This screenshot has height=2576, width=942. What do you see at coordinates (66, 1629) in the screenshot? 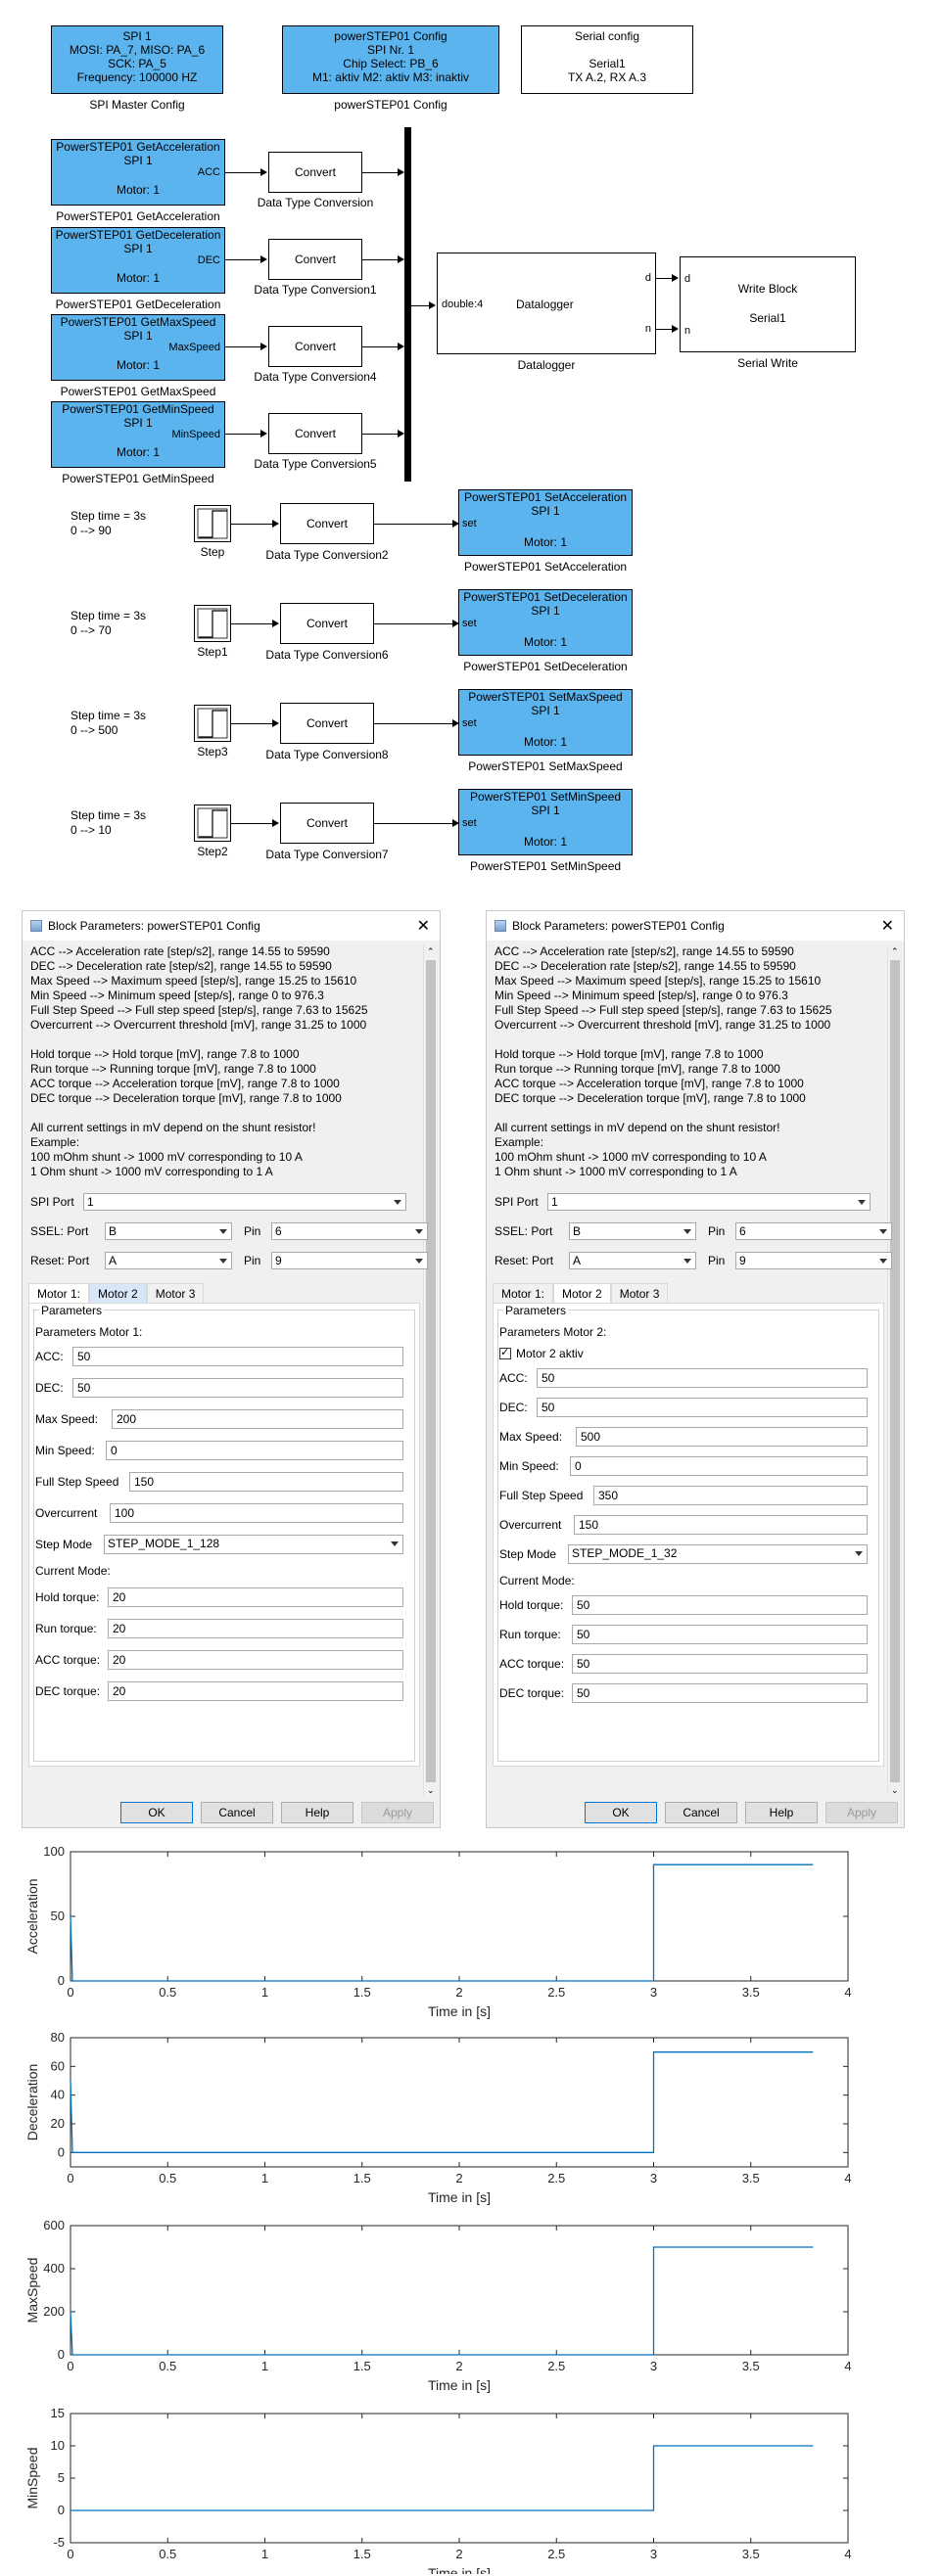
I see `run-torque-label: Run torque:` at bounding box center [66, 1629].